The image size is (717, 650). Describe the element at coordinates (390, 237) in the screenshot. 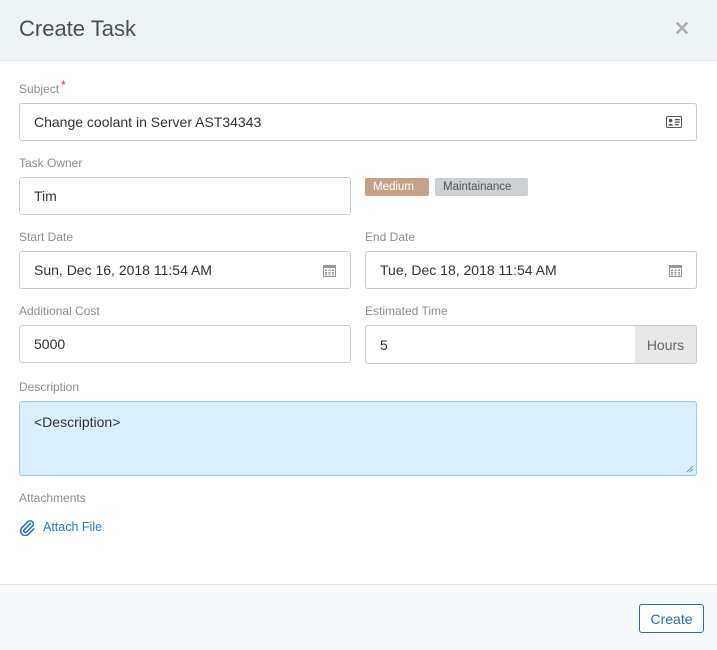

I see `end-date-label: End Date` at that location.